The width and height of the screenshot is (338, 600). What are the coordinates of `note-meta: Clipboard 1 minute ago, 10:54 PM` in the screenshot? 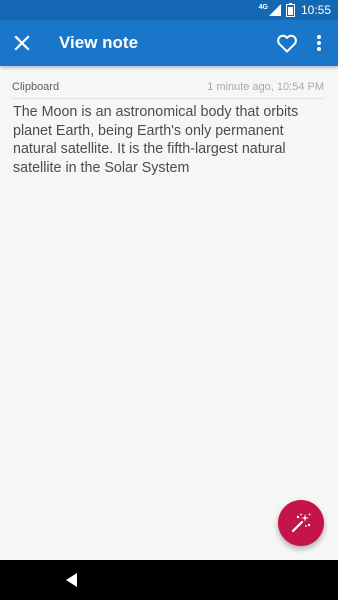 It's located at (168, 89).